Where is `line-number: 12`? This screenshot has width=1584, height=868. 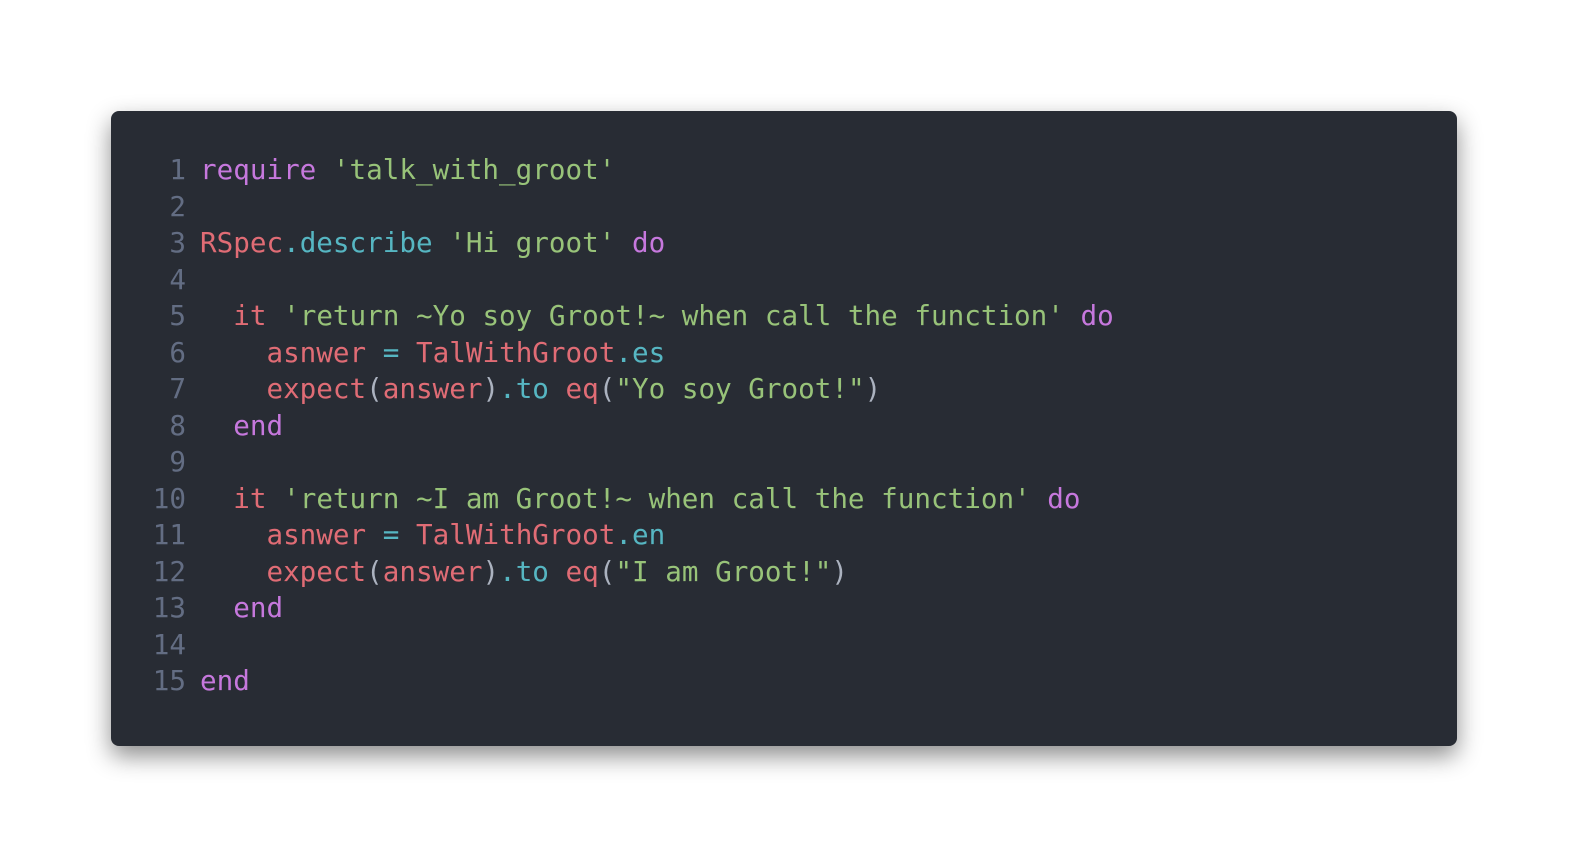 line-number: 12 is located at coordinates (169, 571).